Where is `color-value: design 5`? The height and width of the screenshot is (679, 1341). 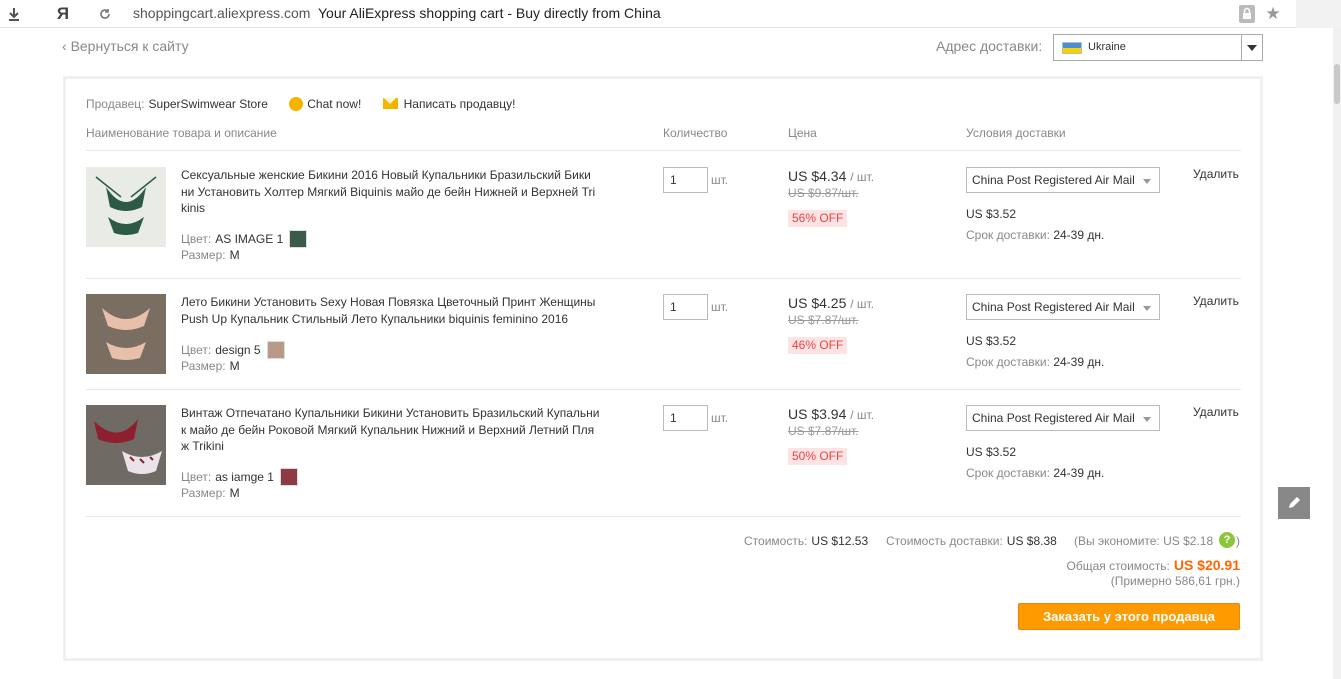 color-value: design 5 is located at coordinates (238, 350).